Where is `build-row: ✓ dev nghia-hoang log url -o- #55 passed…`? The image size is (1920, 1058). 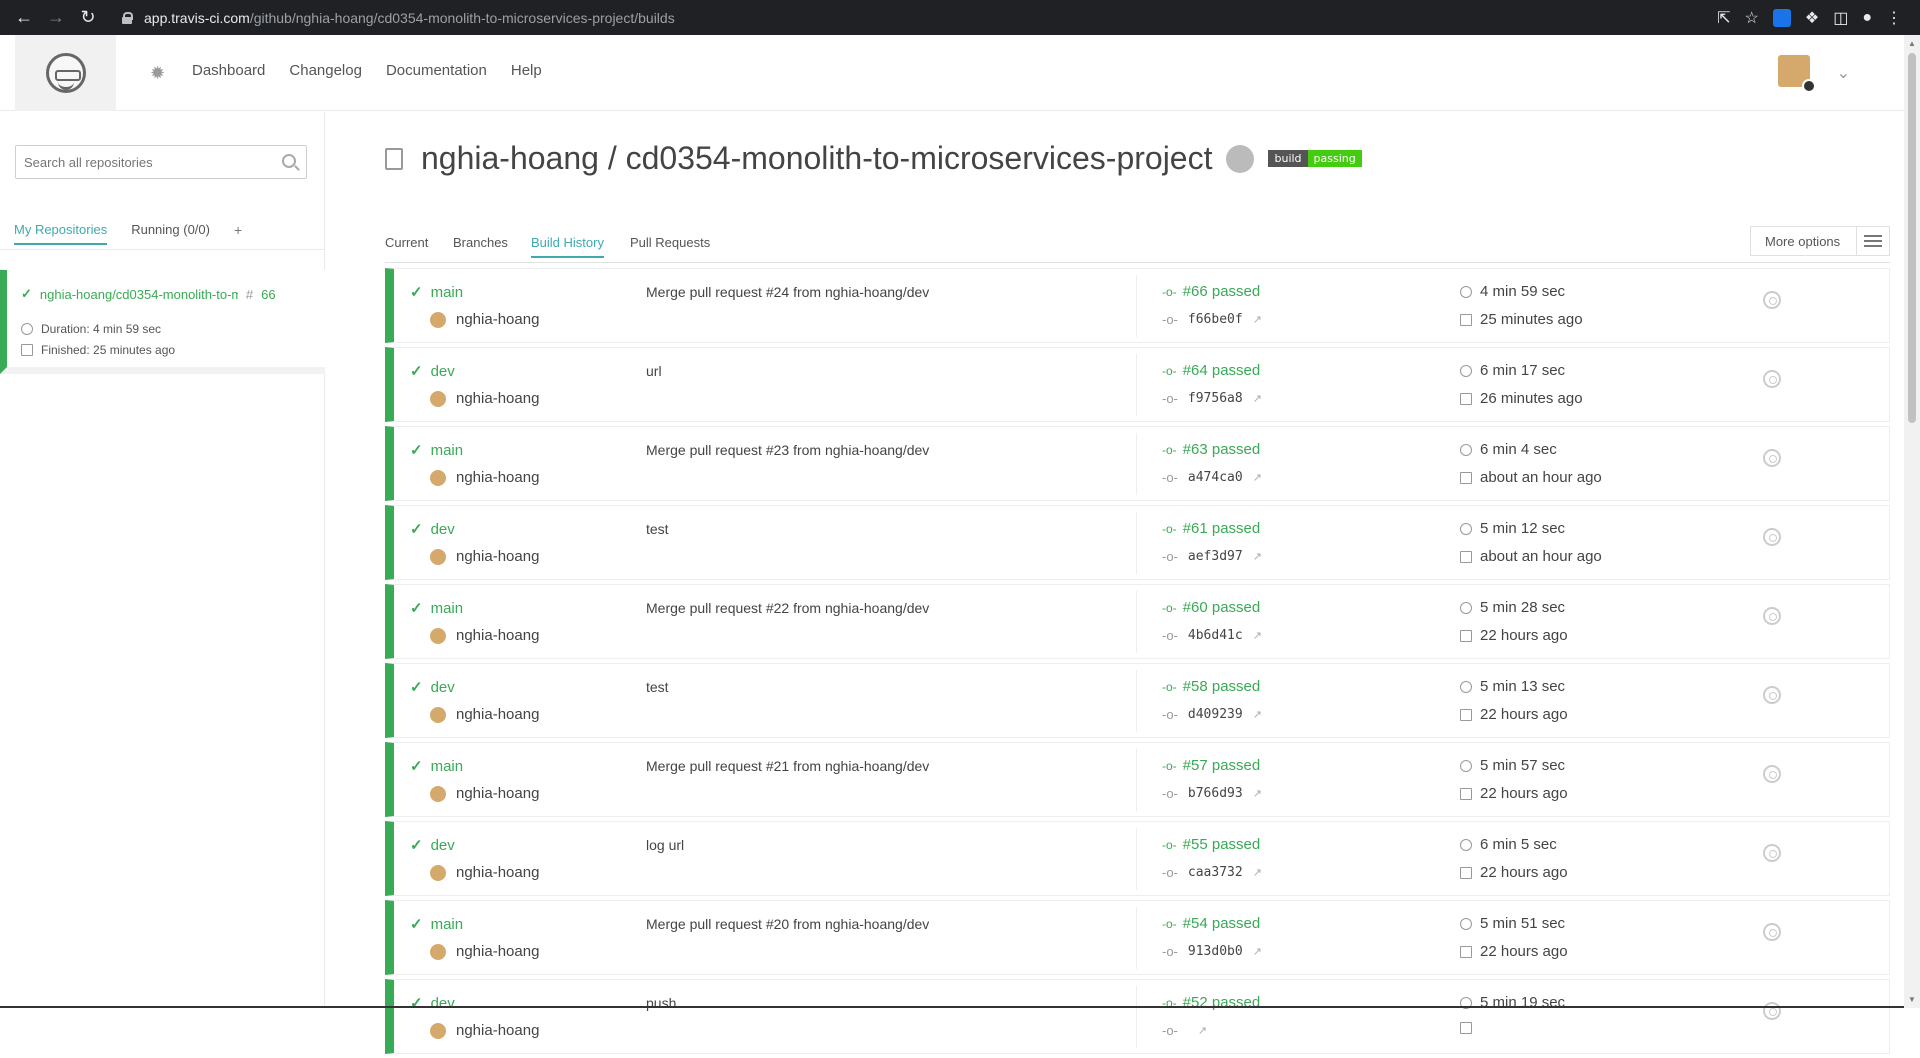 build-row: ✓ dev nghia-hoang log url -o- #55 passed… is located at coordinates (1137, 858).